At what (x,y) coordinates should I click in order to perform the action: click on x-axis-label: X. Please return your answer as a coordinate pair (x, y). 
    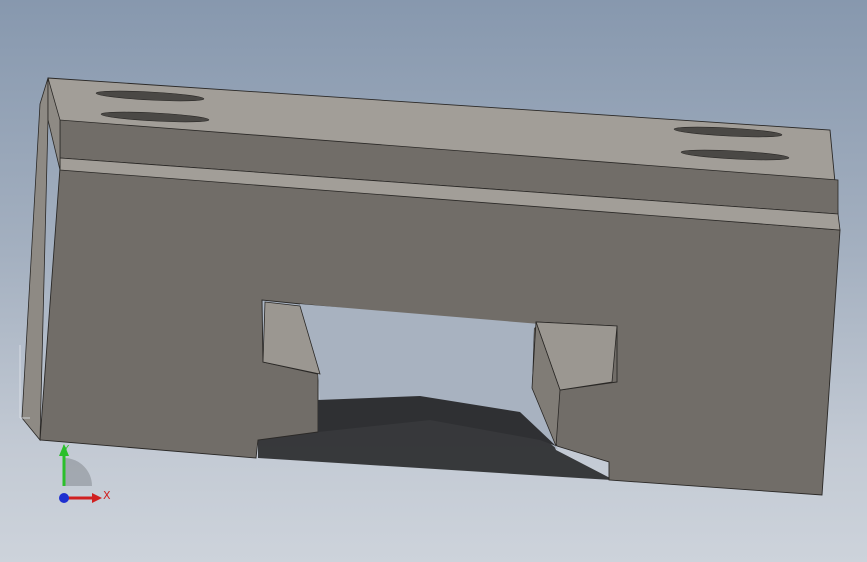
    Looking at the image, I should click on (107, 495).